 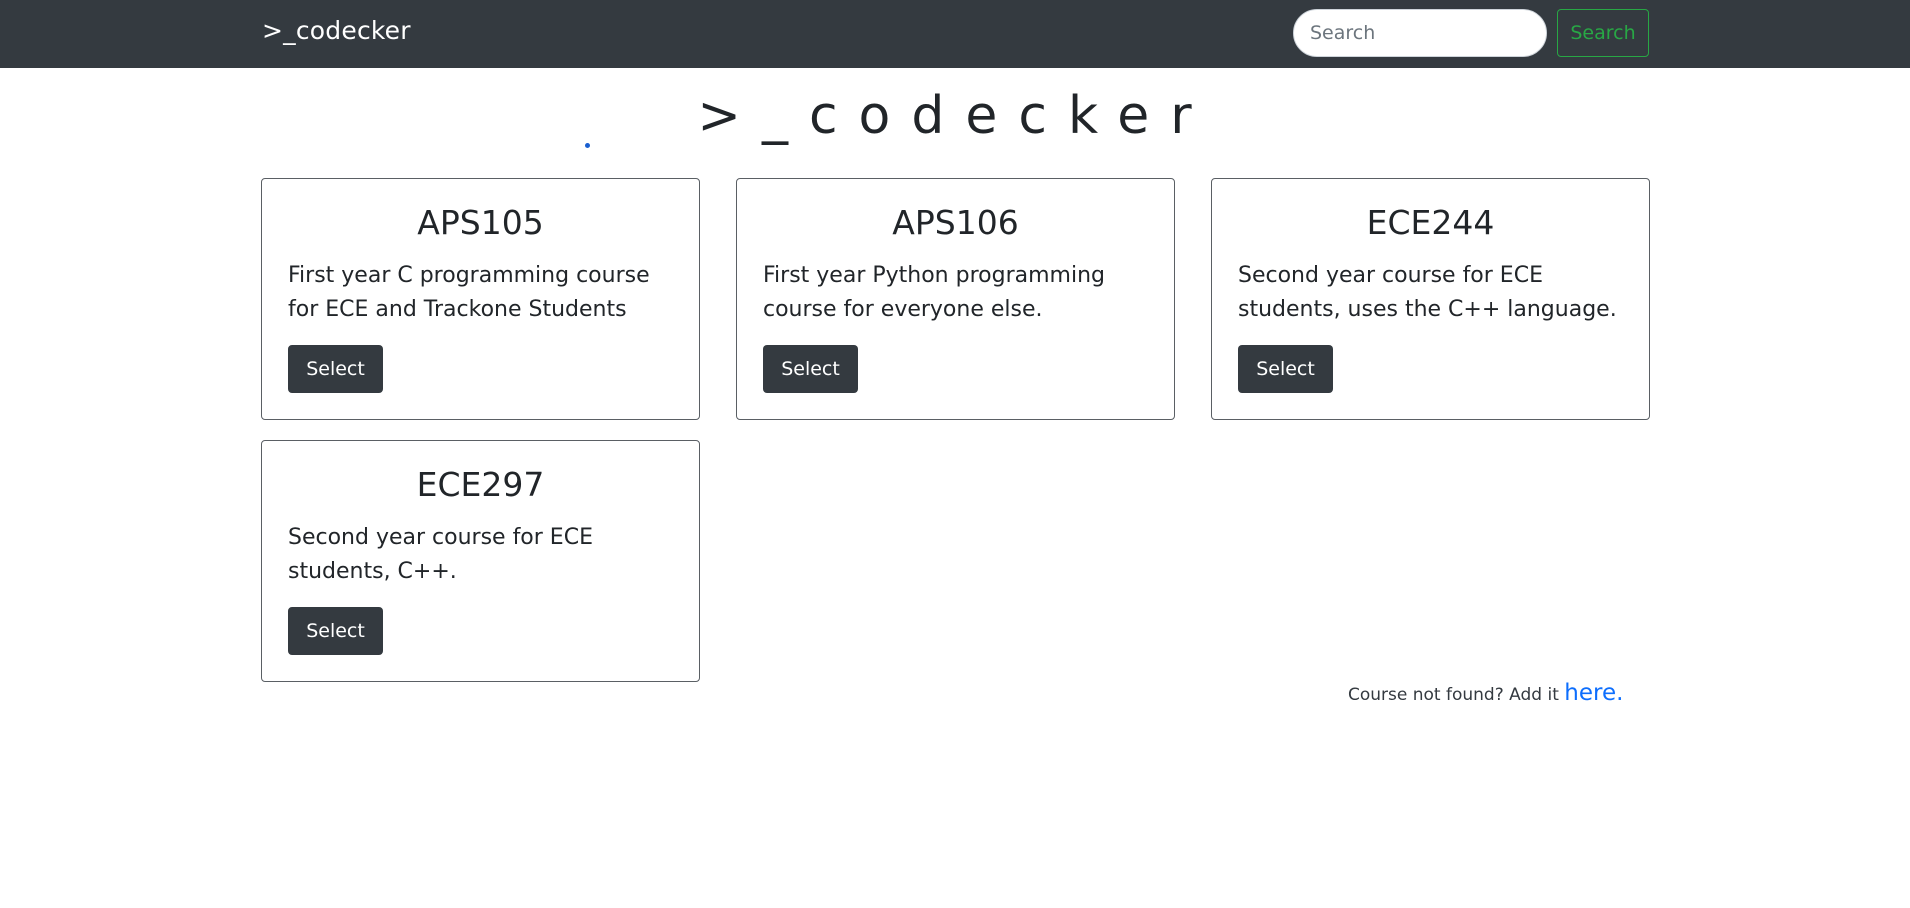 What do you see at coordinates (587, 145) in the screenshot?
I see `decorative-dot` at bounding box center [587, 145].